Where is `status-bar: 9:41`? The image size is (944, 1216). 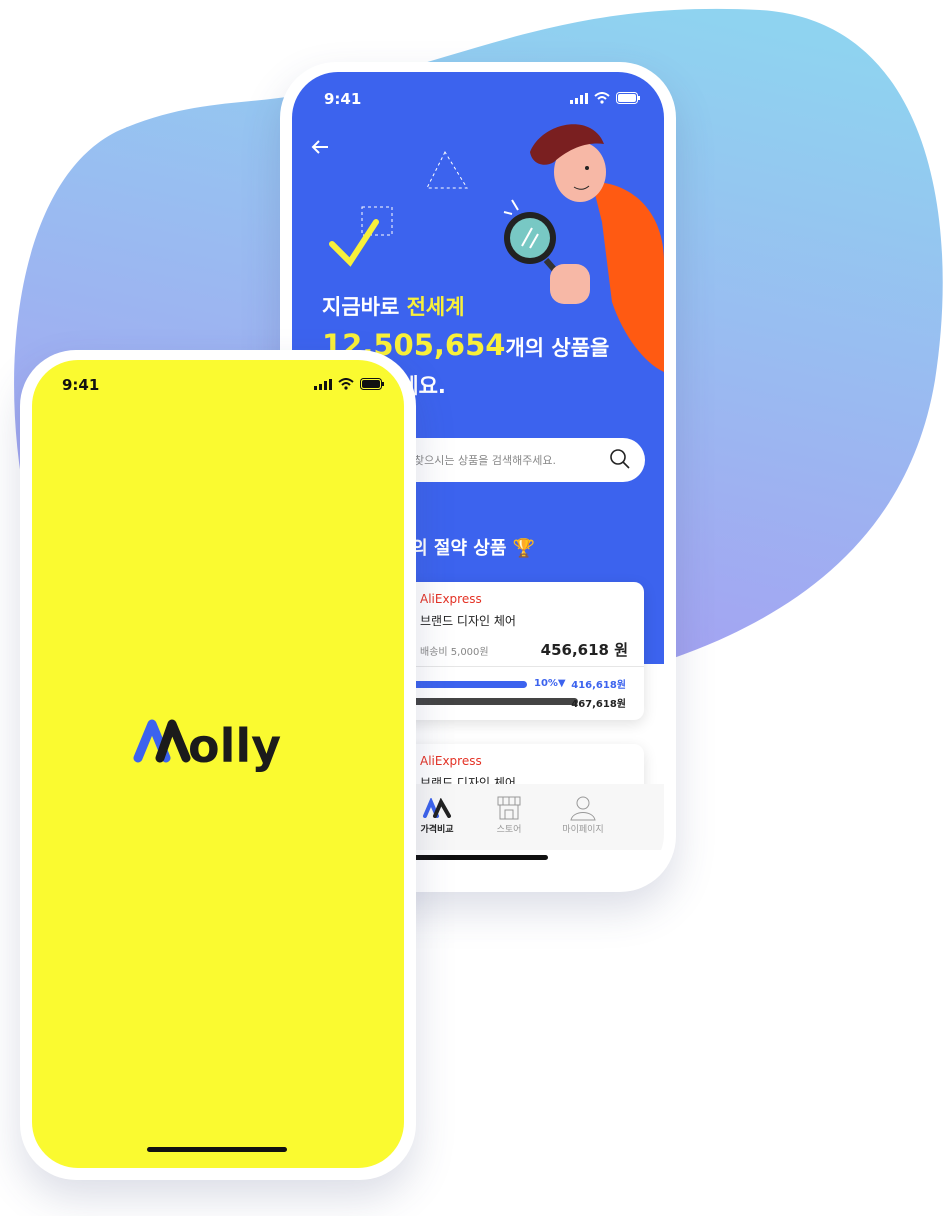 status-bar: 9:41 is located at coordinates (223, 386).